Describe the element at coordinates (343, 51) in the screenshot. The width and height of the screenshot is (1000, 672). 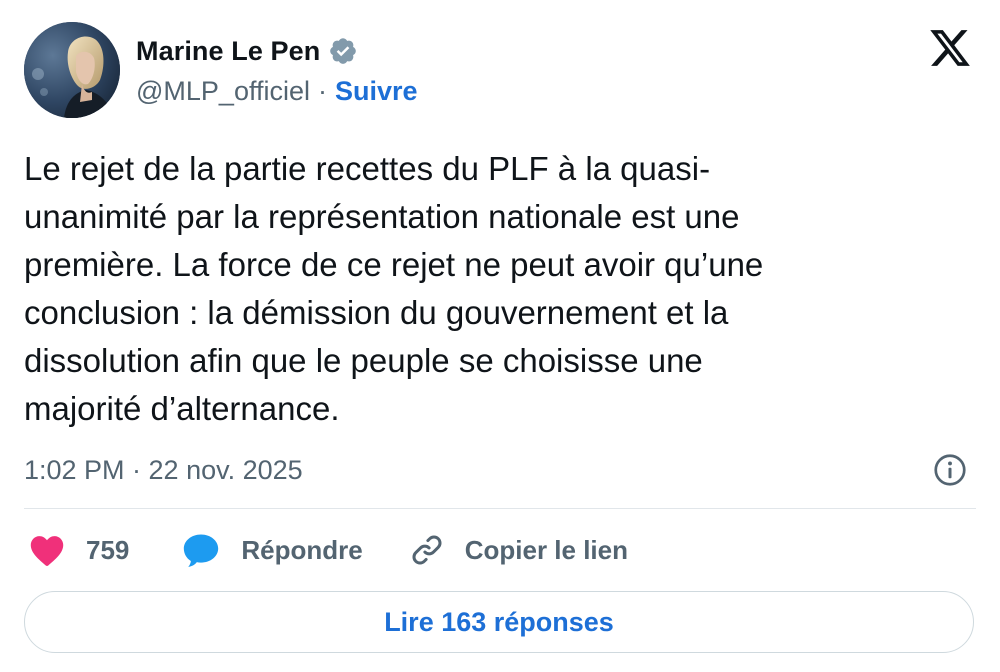
I see `verified-badge-icon` at that location.